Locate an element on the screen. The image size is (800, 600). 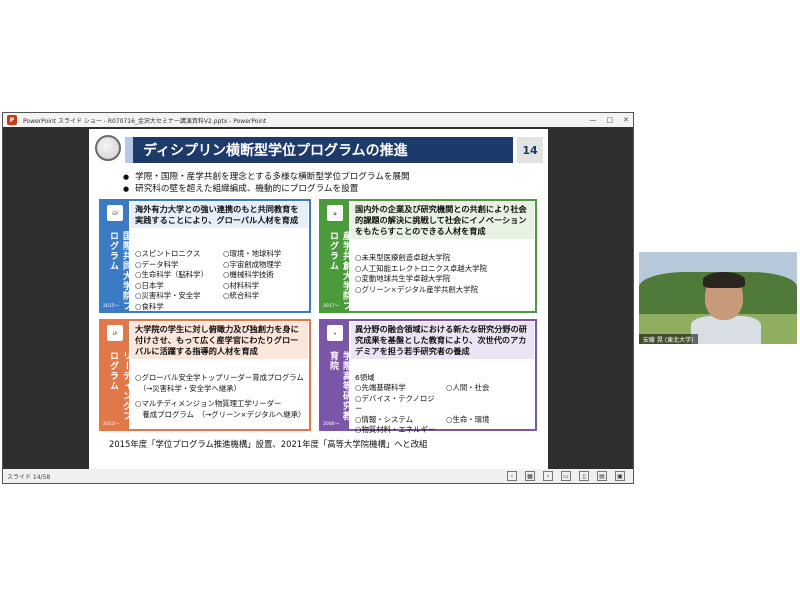
previous-slide-button: ‹ is located at coordinates (512, 476).